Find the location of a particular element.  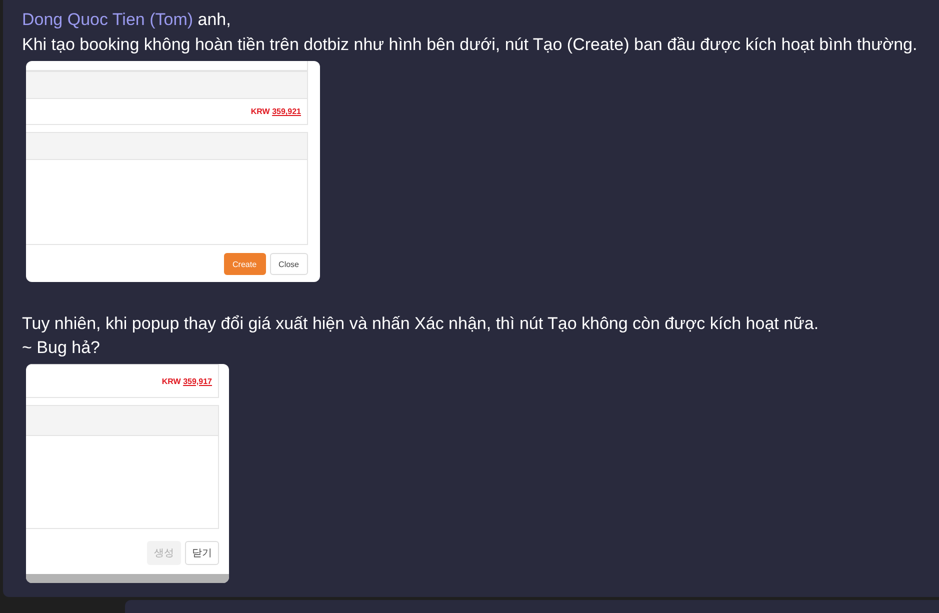

price-text: KRW 359,917 is located at coordinates (187, 381).